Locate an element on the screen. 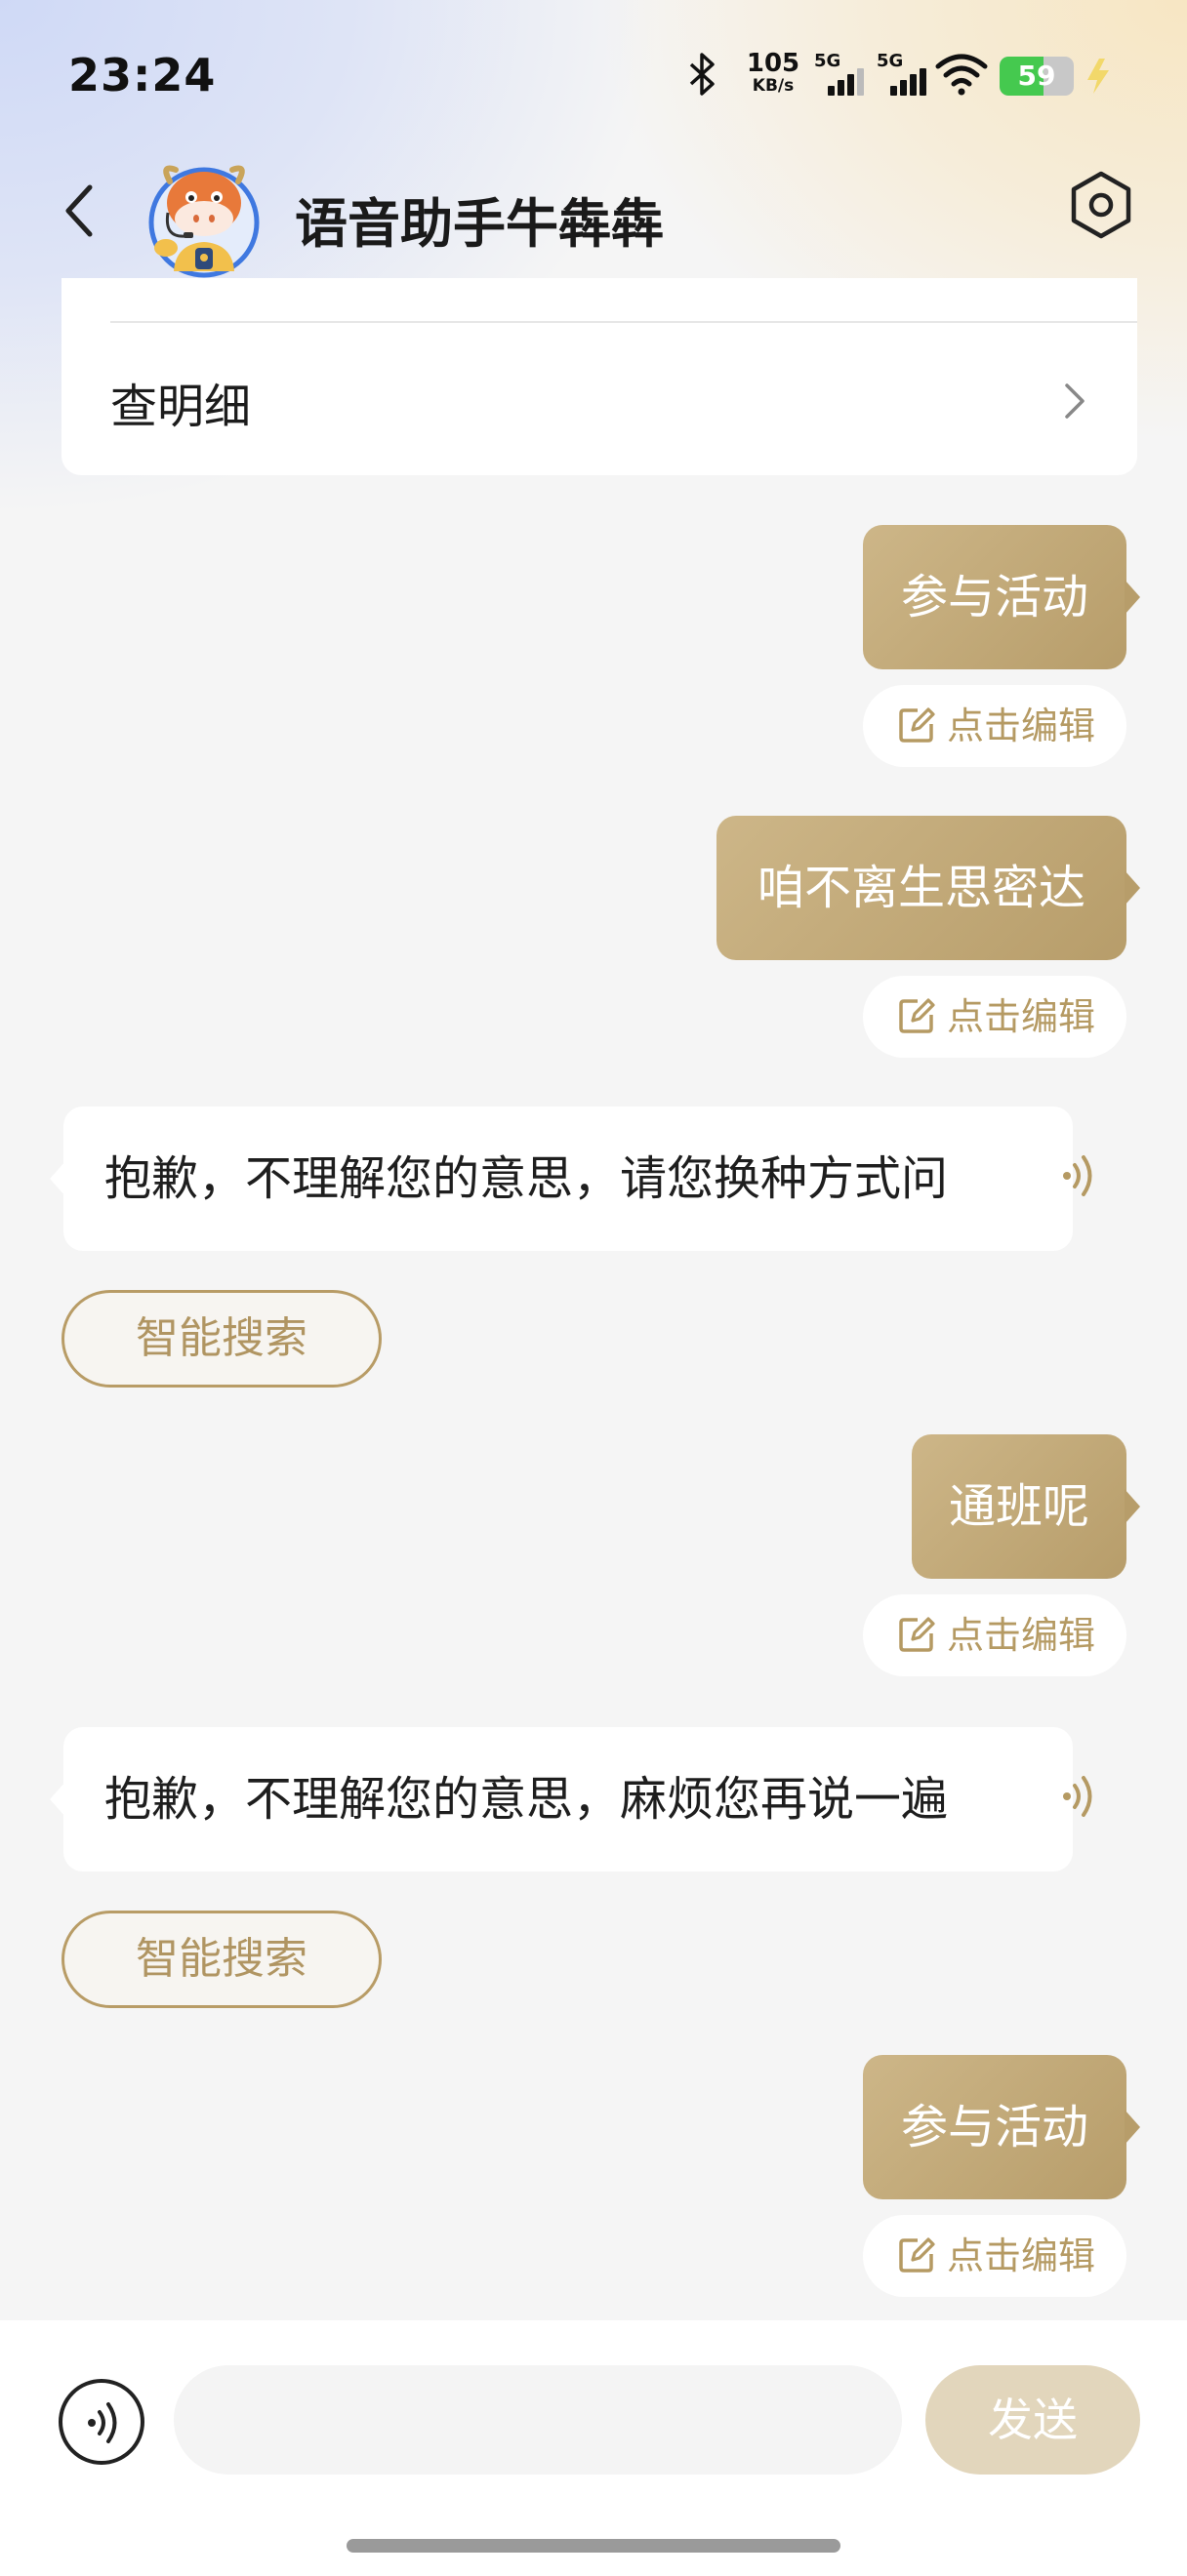 The image size is (1187, 2576). assistant-message-bubble: 抱歉，不理解您的意思，请您换种方式问 is located at coordinates (571, 1179).